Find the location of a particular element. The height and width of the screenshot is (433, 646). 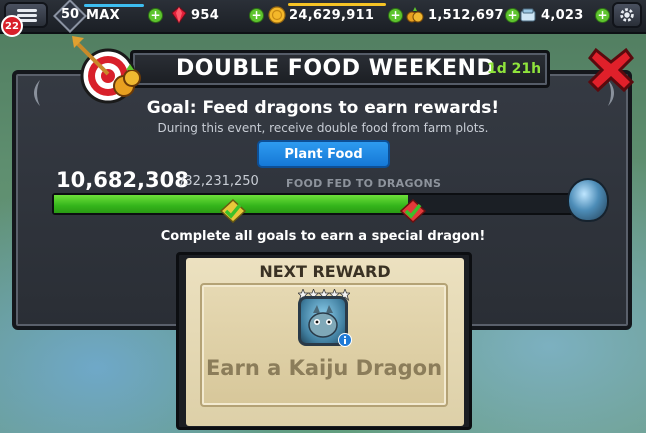

target-event-icon is located at coordinates (106, 70).